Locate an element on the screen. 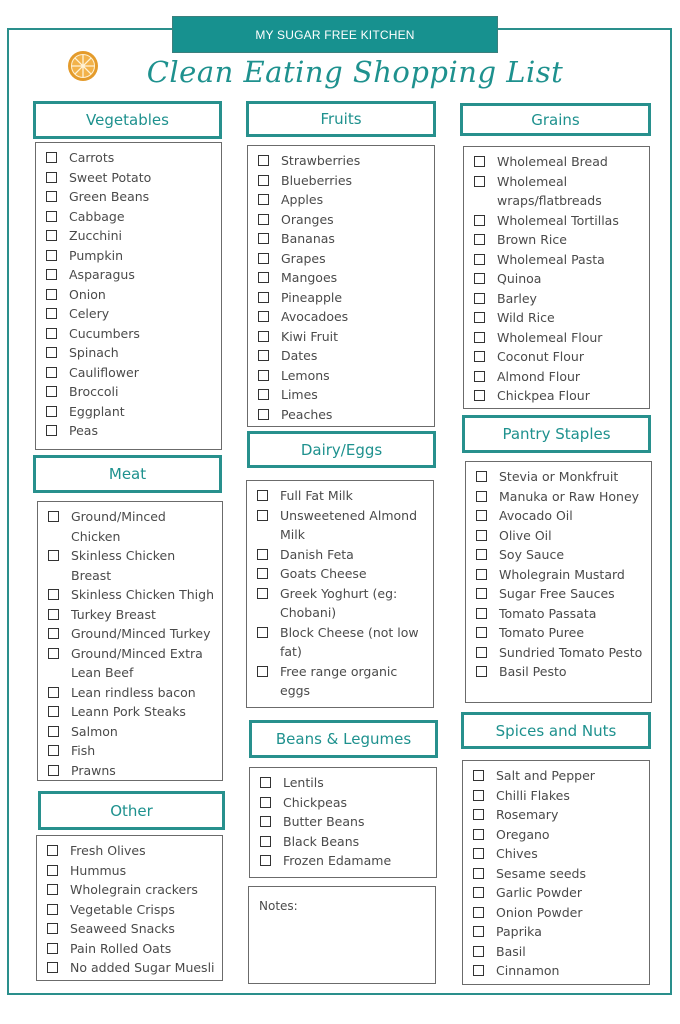 The width and height of the screenshot is (680, 1024). item-label: Chickpeas is located at coordinates (315, 802).